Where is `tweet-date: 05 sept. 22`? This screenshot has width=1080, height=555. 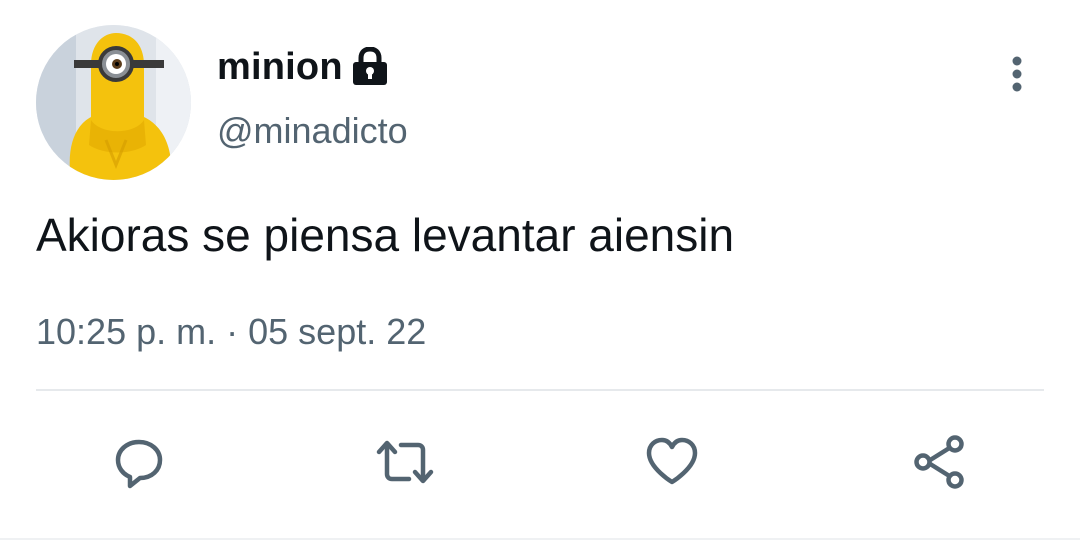 tweet-date: 05 sept. 22 is located at coordinates (337, 331).